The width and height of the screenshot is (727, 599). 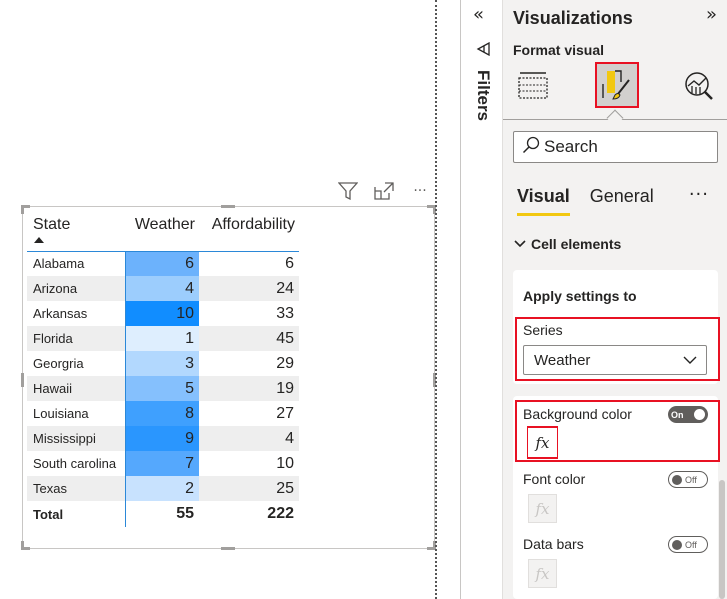 What do you see at coordinates (533, 86) in the screenshot?
I see `build-visual-icon` at bounding box center [533, 86].